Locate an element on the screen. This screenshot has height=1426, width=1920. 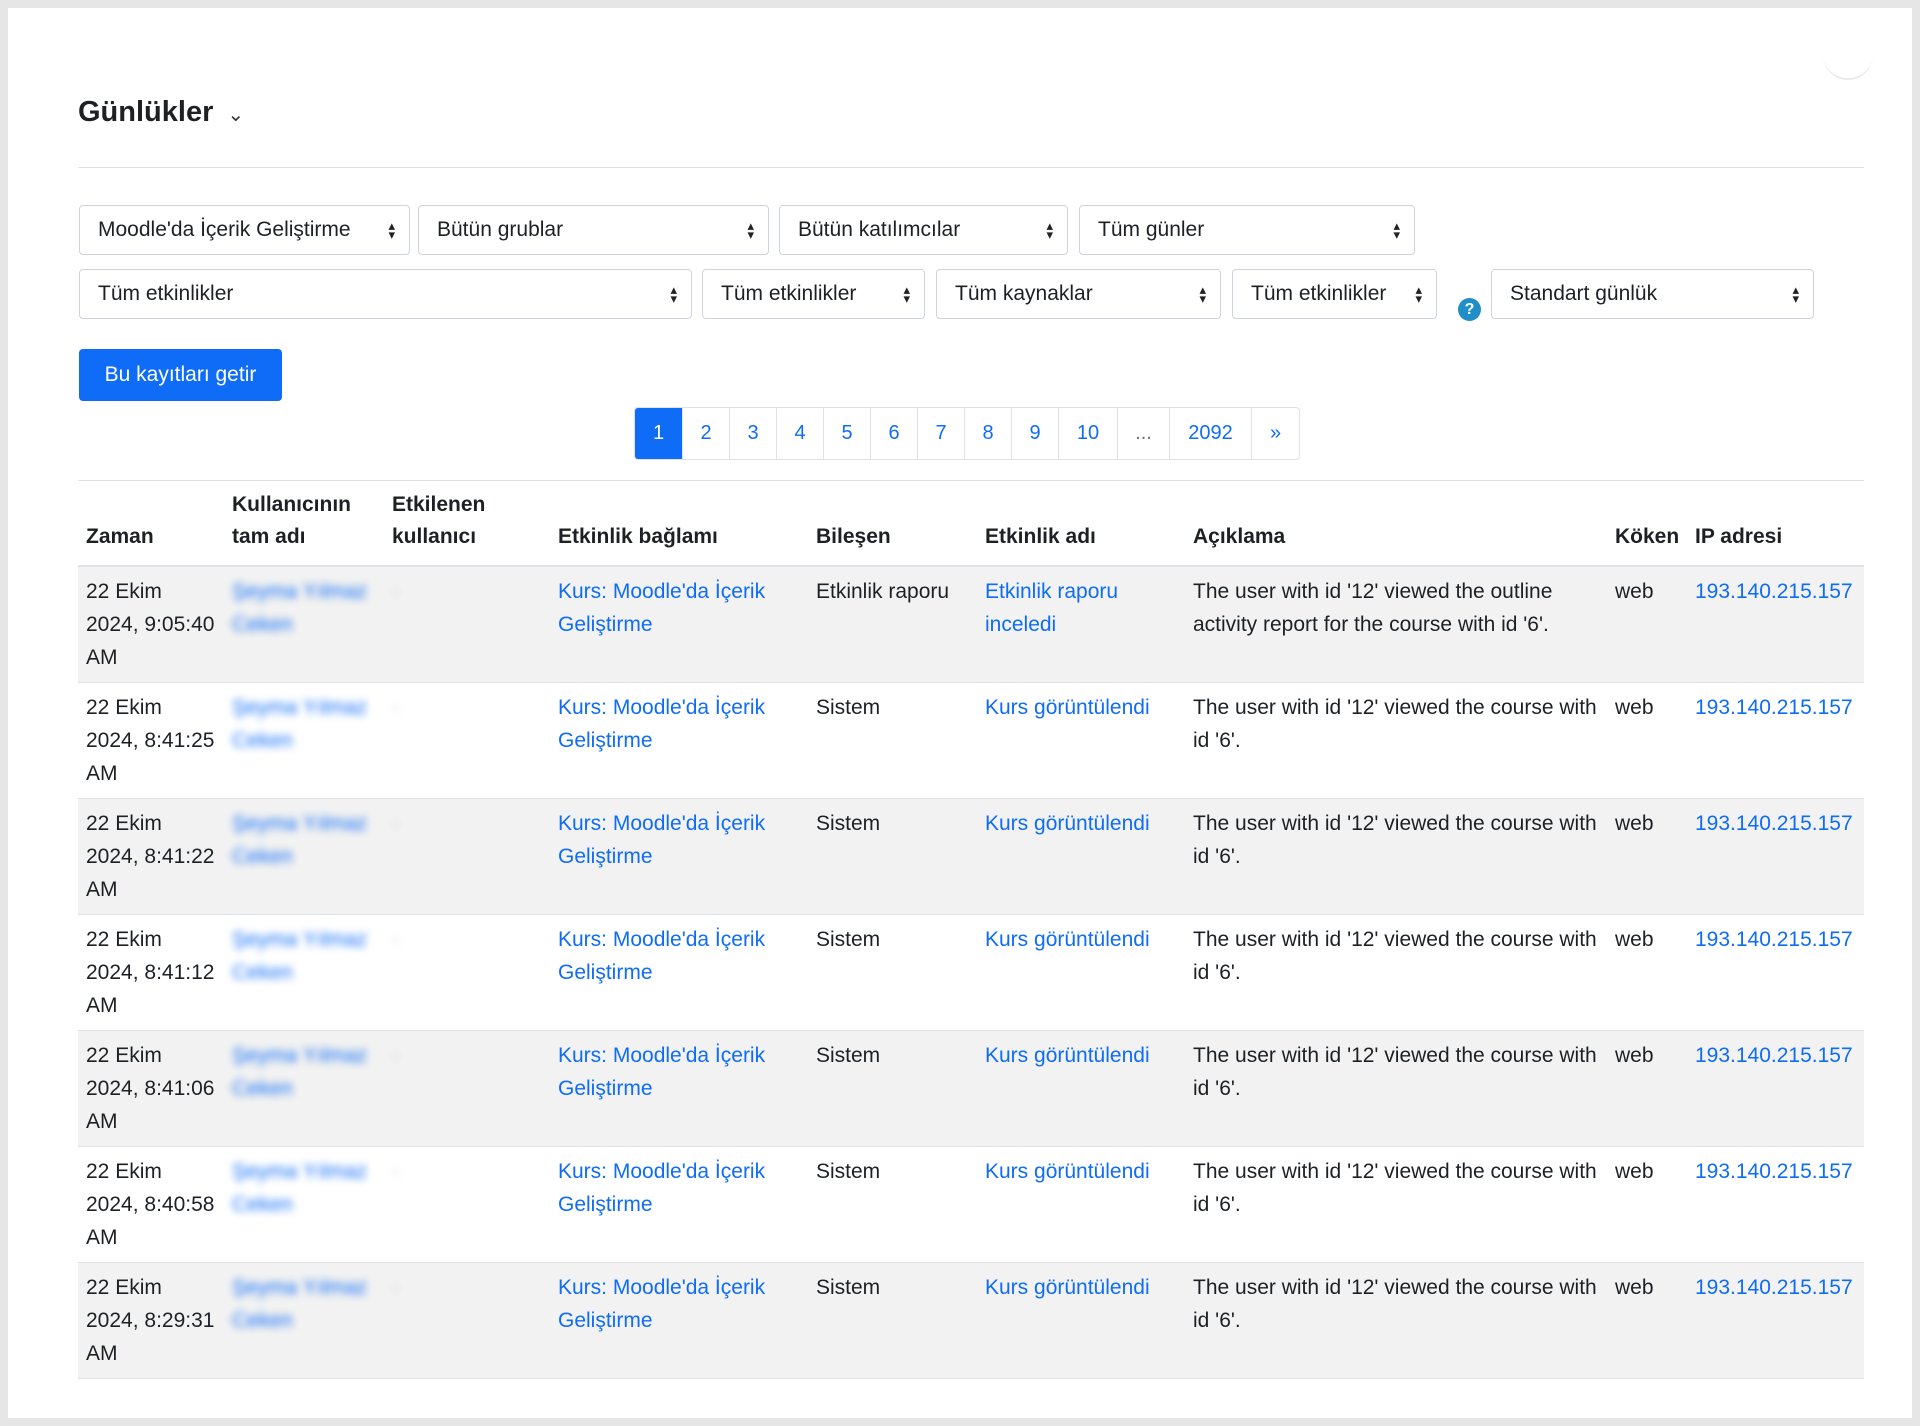
page-link: 3 is located at coordinates (753, 433).